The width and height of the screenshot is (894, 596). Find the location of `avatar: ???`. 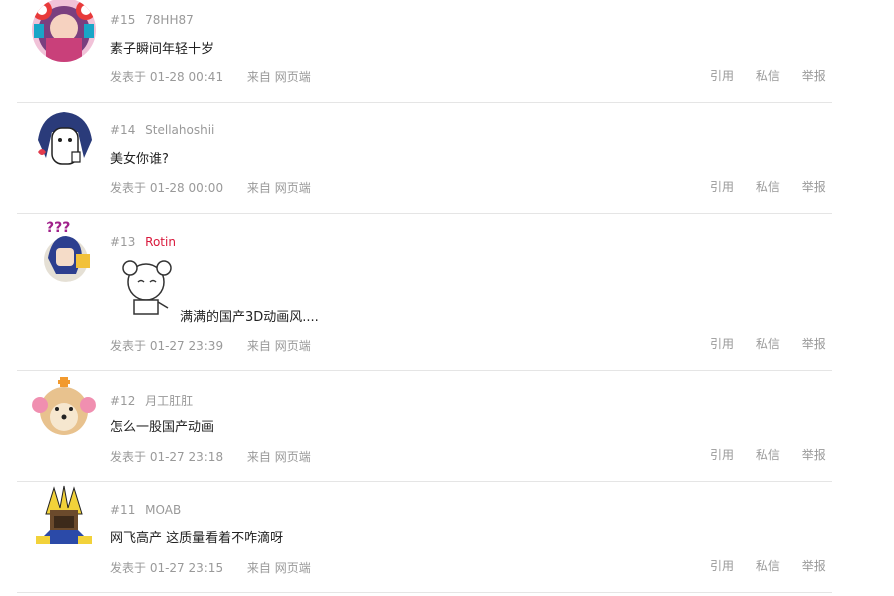

avatar: ??? is located at coordinates (64, 250).